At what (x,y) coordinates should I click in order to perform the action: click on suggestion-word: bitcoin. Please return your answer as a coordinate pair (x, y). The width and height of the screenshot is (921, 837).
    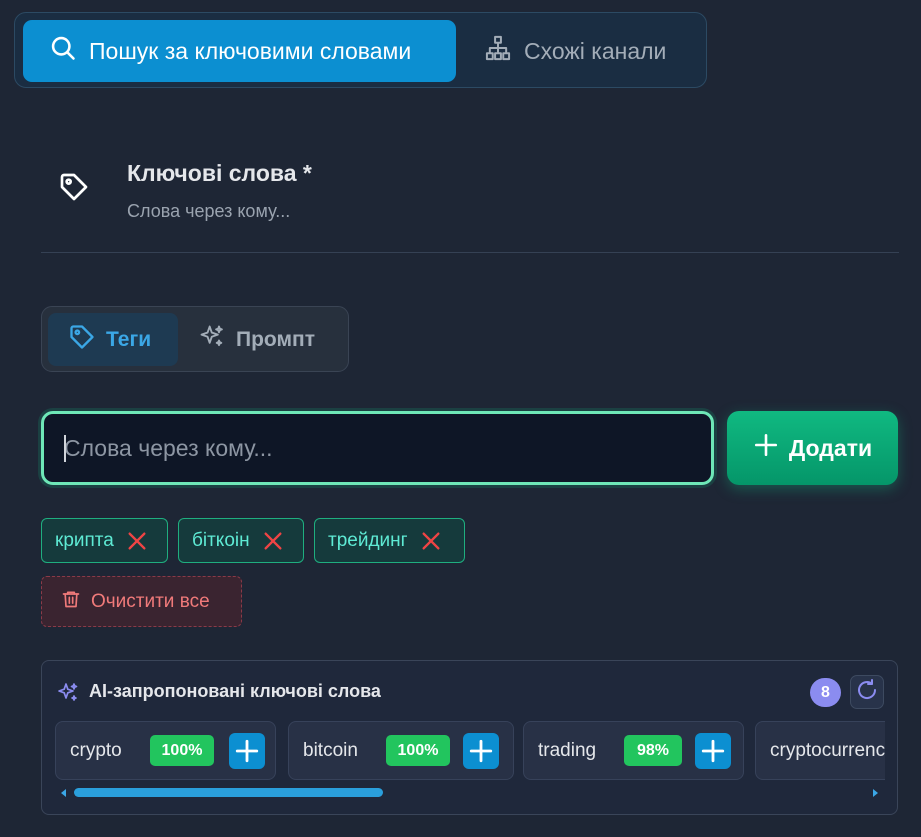
    Looking at the image, I should click on (330, 750).